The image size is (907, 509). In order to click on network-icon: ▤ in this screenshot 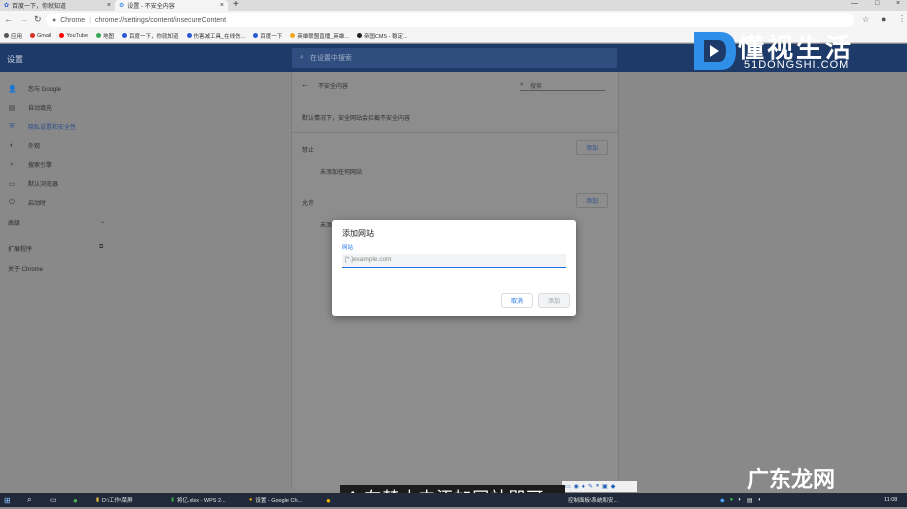, I will do `click(750, 500)`.